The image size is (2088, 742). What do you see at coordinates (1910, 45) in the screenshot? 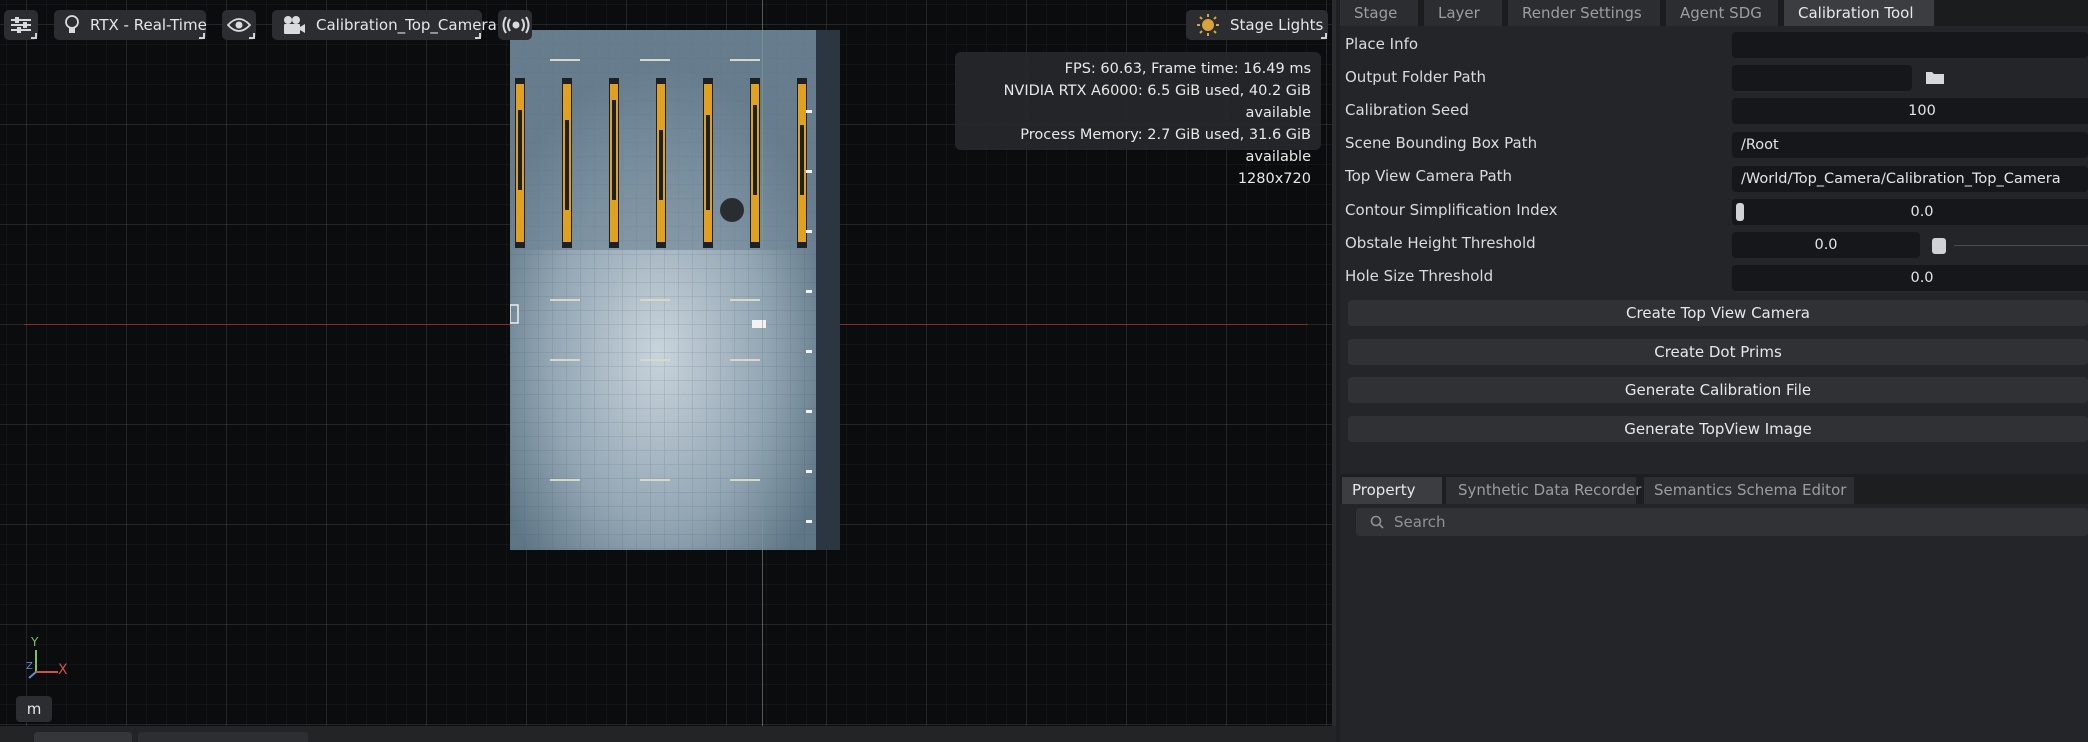
I see `place-info-field` at bounding box center [1910, 45].